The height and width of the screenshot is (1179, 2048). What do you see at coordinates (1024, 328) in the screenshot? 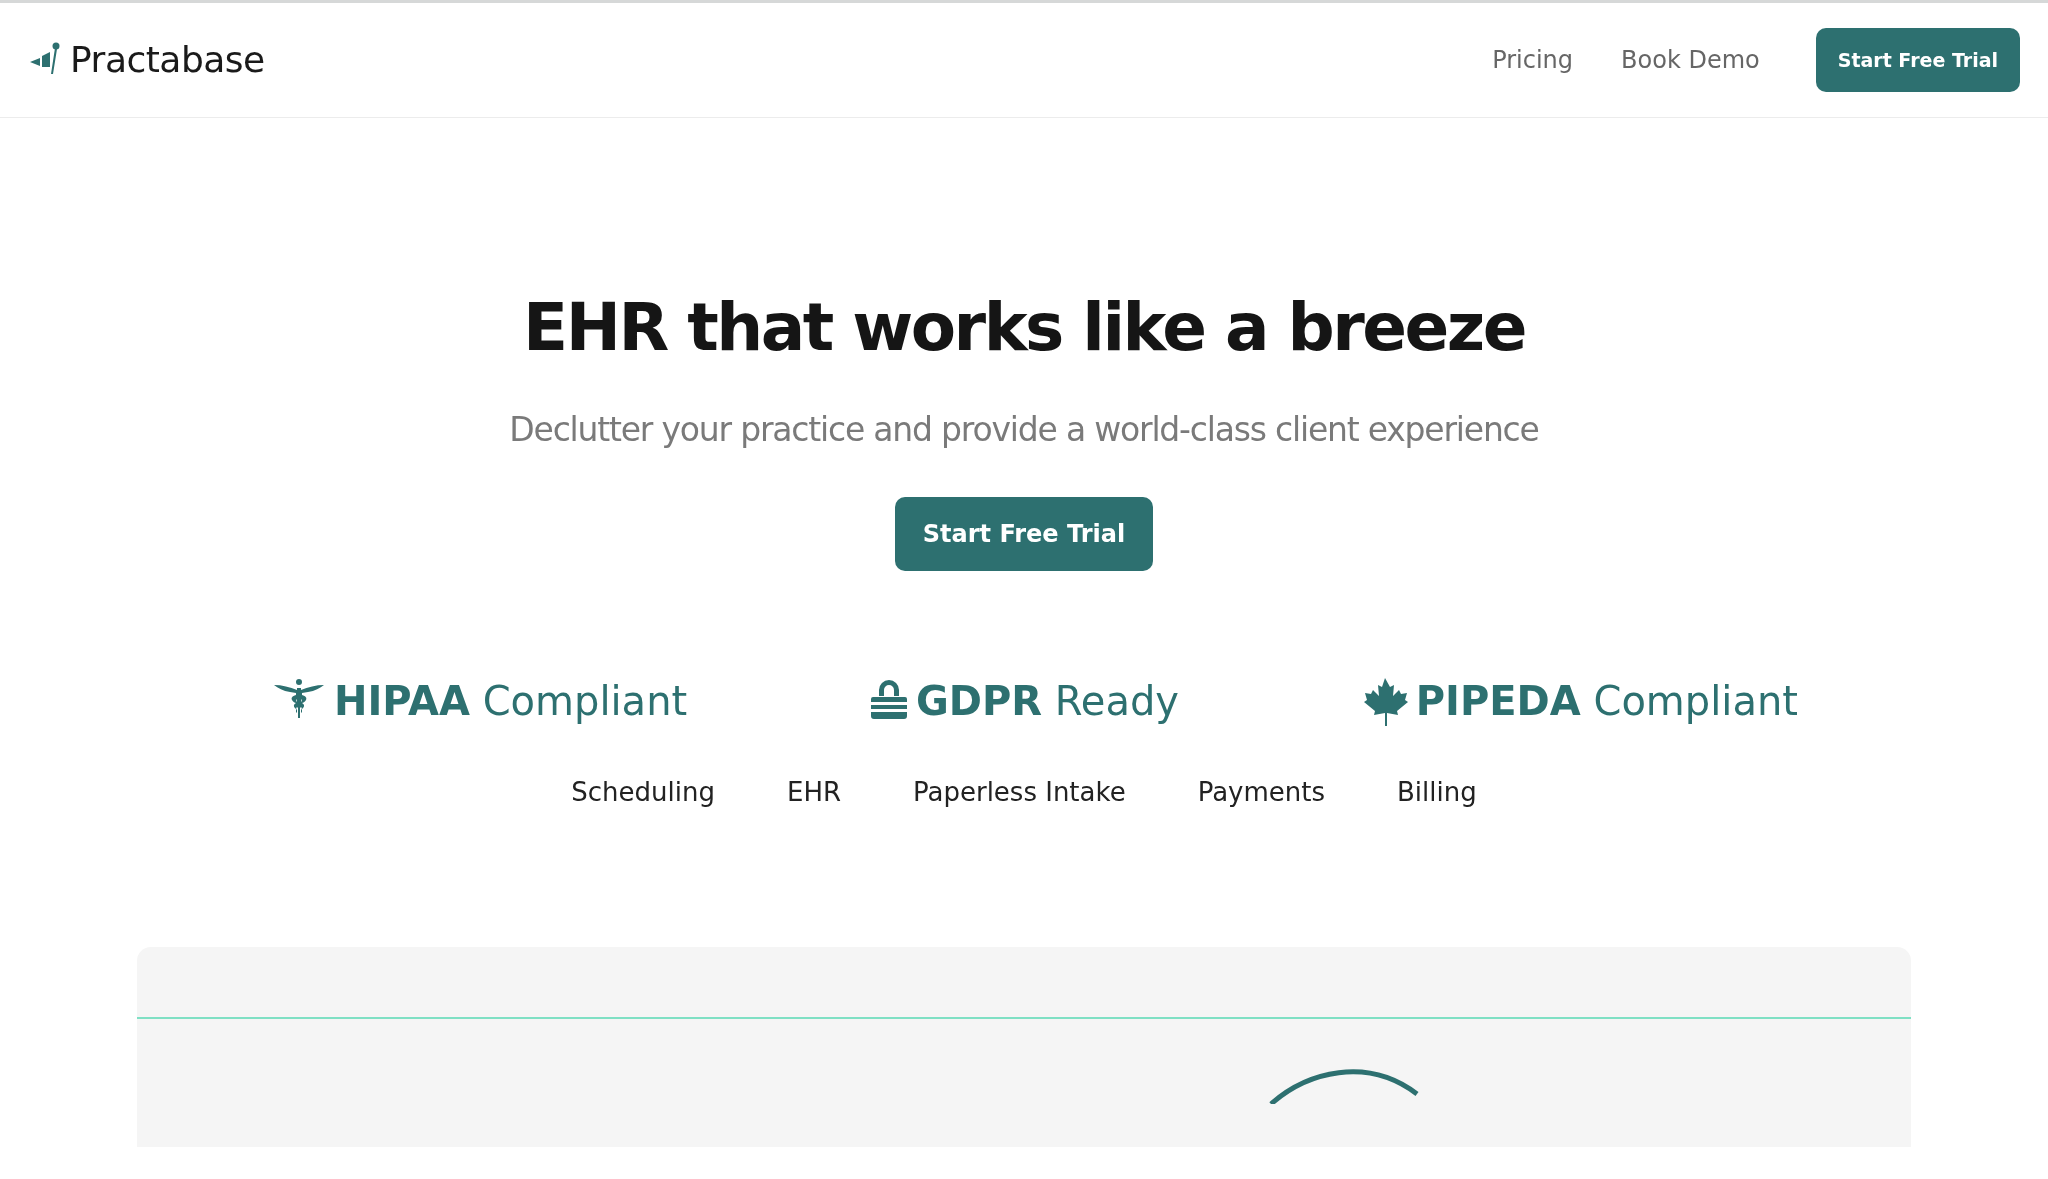
I see `hero-title: EHR that works like a breeze` at bounding box center [1024, 328].